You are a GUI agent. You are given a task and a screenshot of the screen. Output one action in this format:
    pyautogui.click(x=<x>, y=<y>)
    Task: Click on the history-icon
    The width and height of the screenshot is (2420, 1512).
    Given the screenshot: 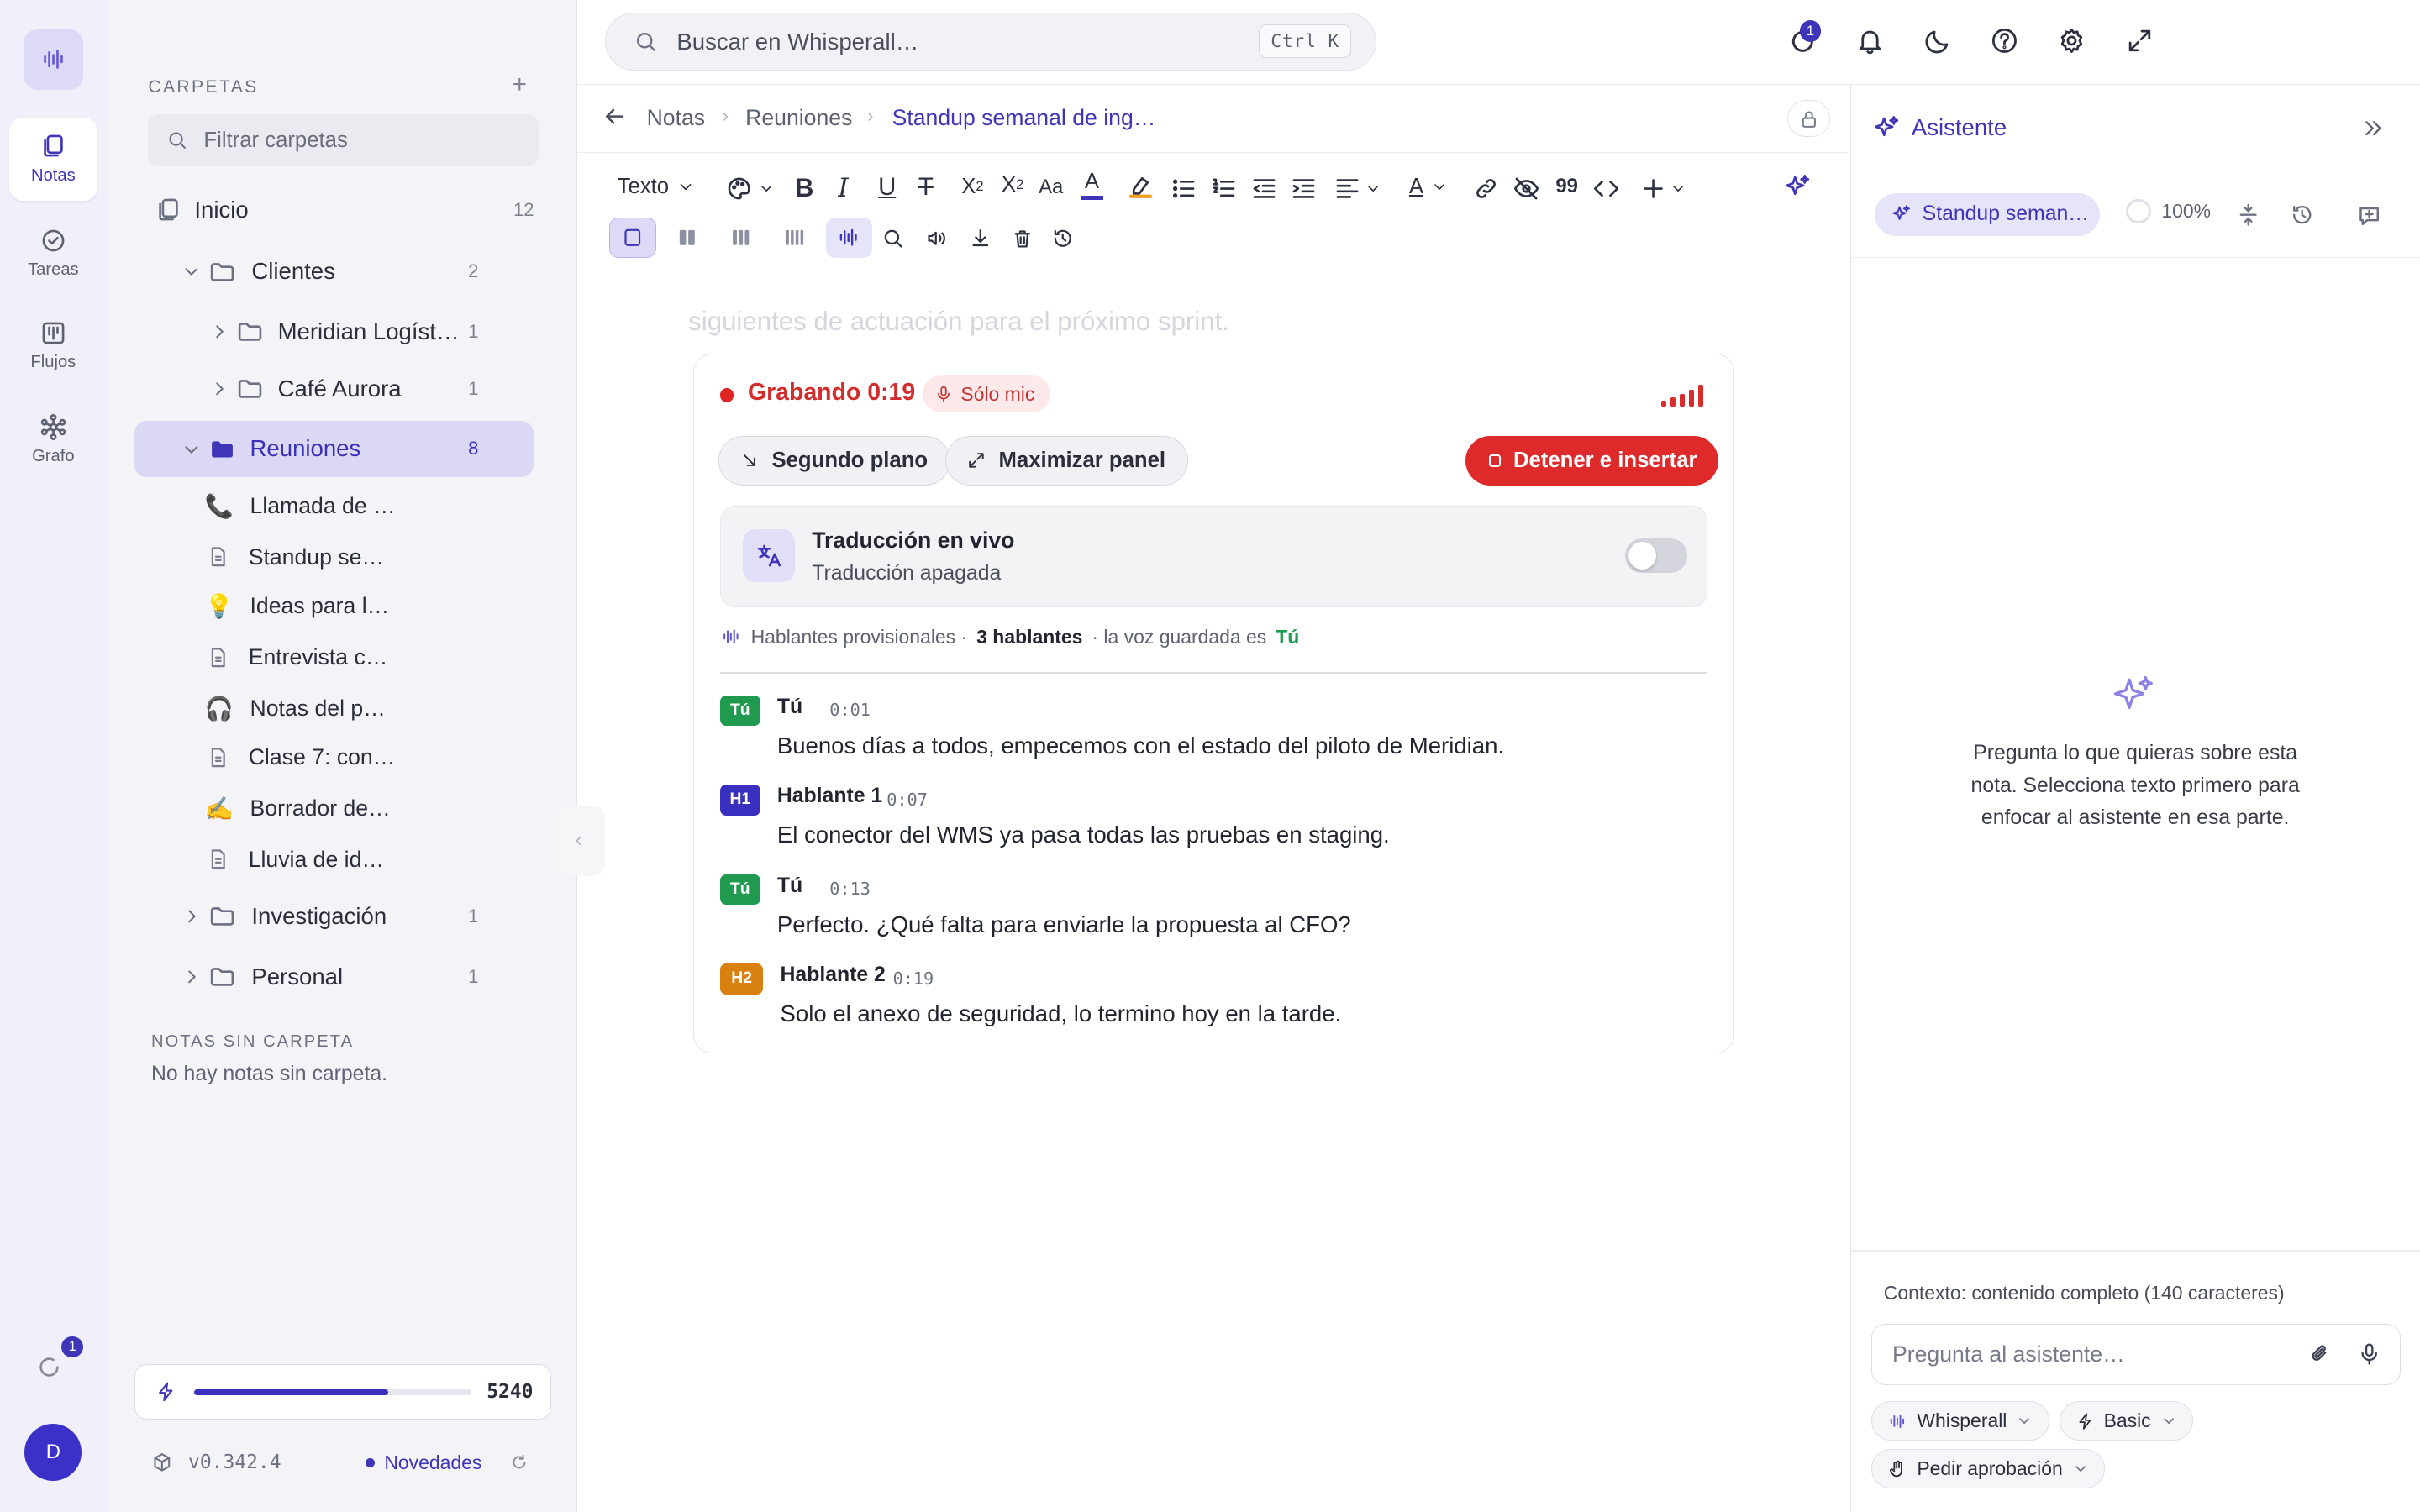 What is the action you would take?
    pyautogui.click(x=2302, y=214)
    